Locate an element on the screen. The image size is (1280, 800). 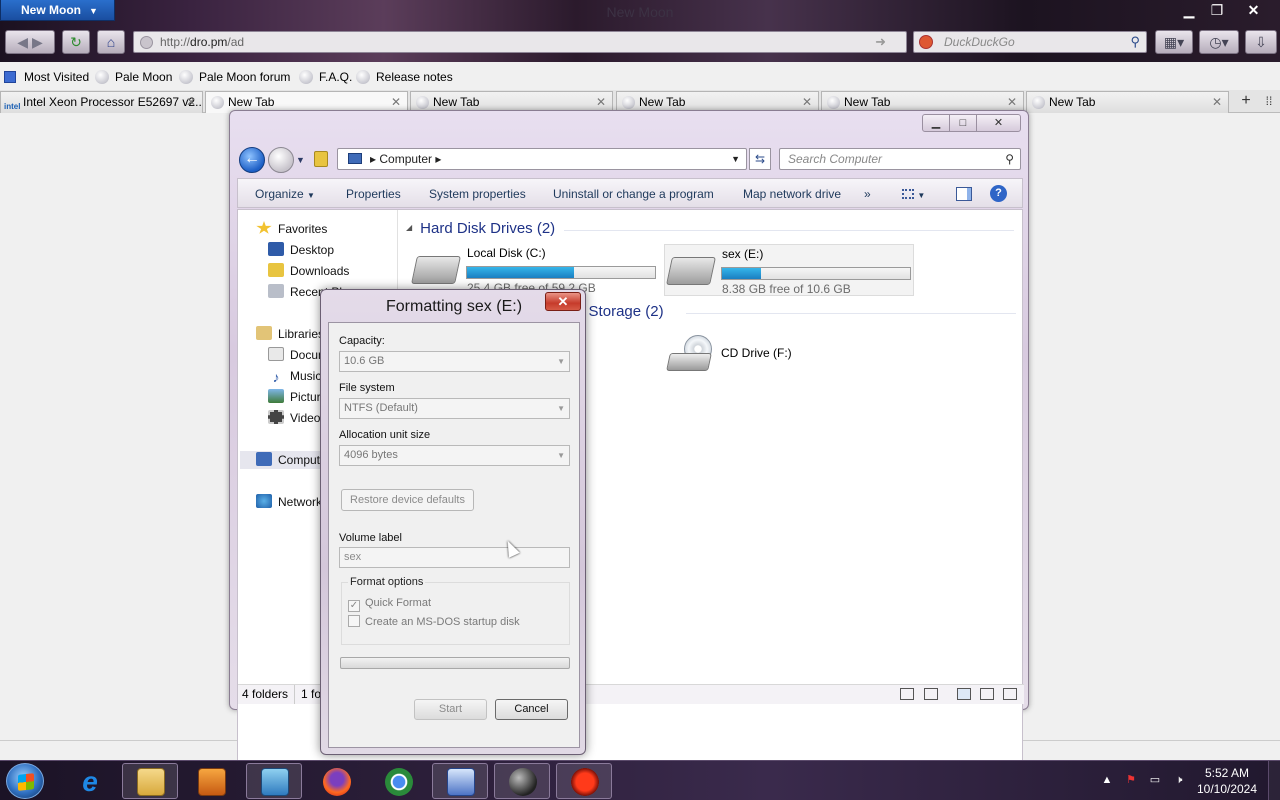
restore-defaults-button: Restore device defaults is located at coordinates (407, 500).